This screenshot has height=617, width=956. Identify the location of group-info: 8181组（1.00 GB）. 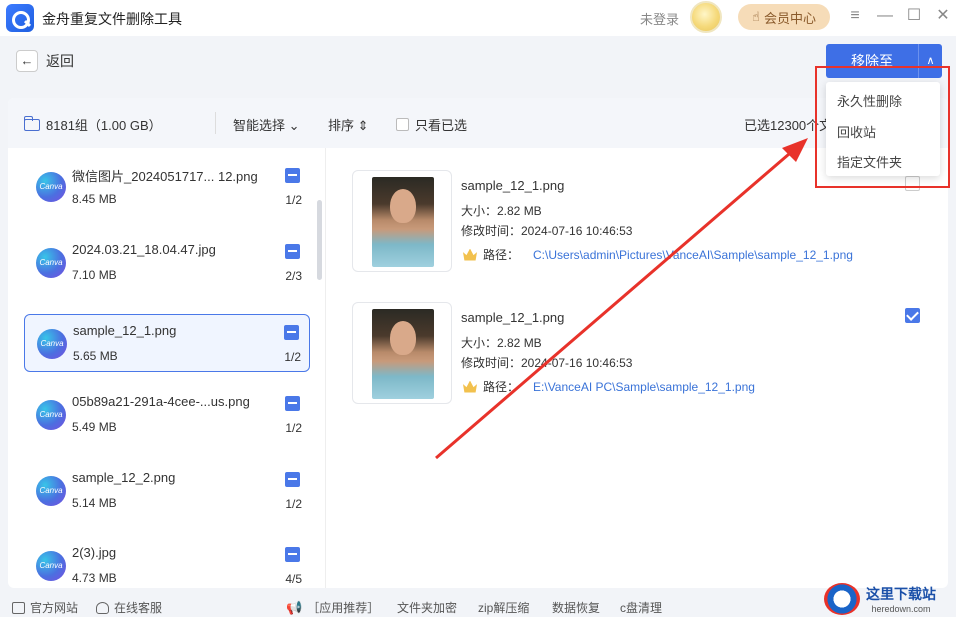
(93, 124).